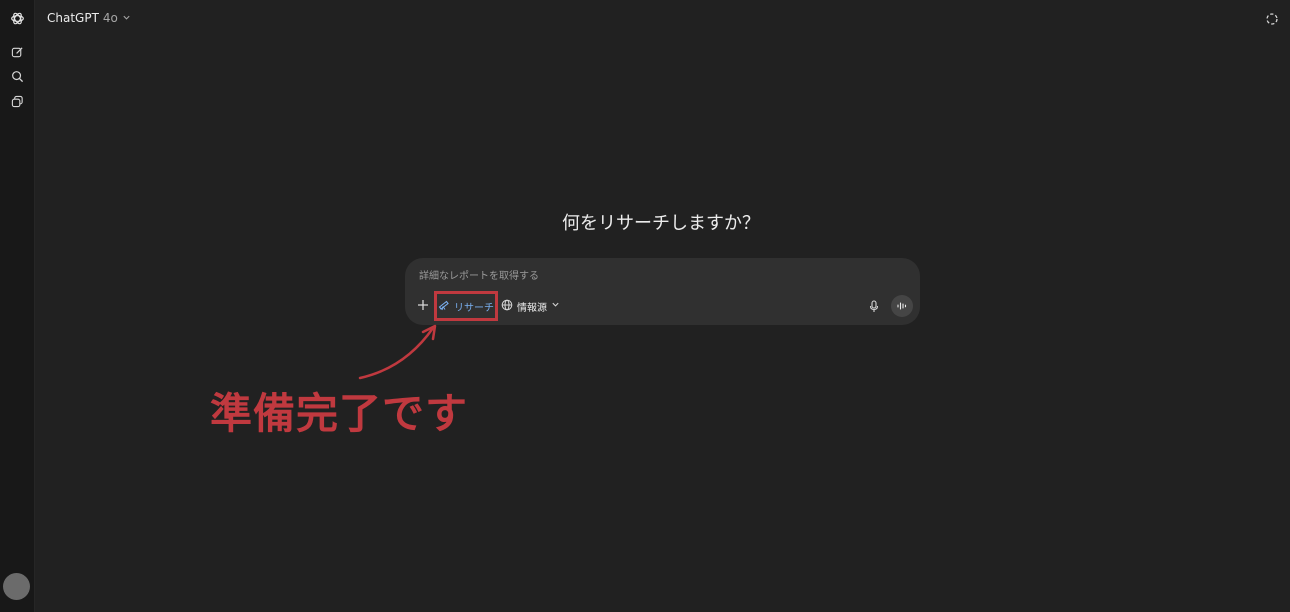 Image resolution: width=1290 pixels, height=612 pixels. I want to click on plus-icon, so click(423, 305).